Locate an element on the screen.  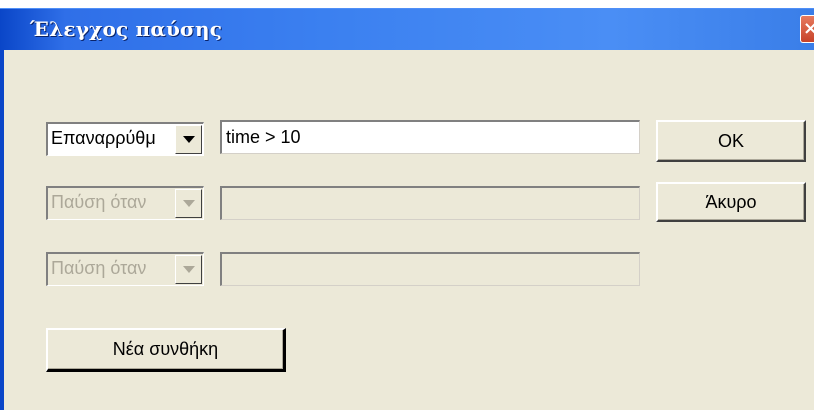
condition-expression-input-1: time > 10 is located at coordinates (430, 137).